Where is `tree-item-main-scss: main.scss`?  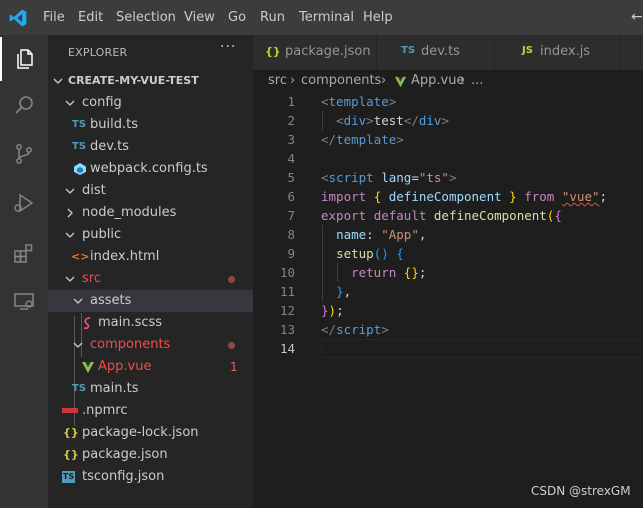
tree-item-main-scss: main.scss is located at coordinates (150, 323).